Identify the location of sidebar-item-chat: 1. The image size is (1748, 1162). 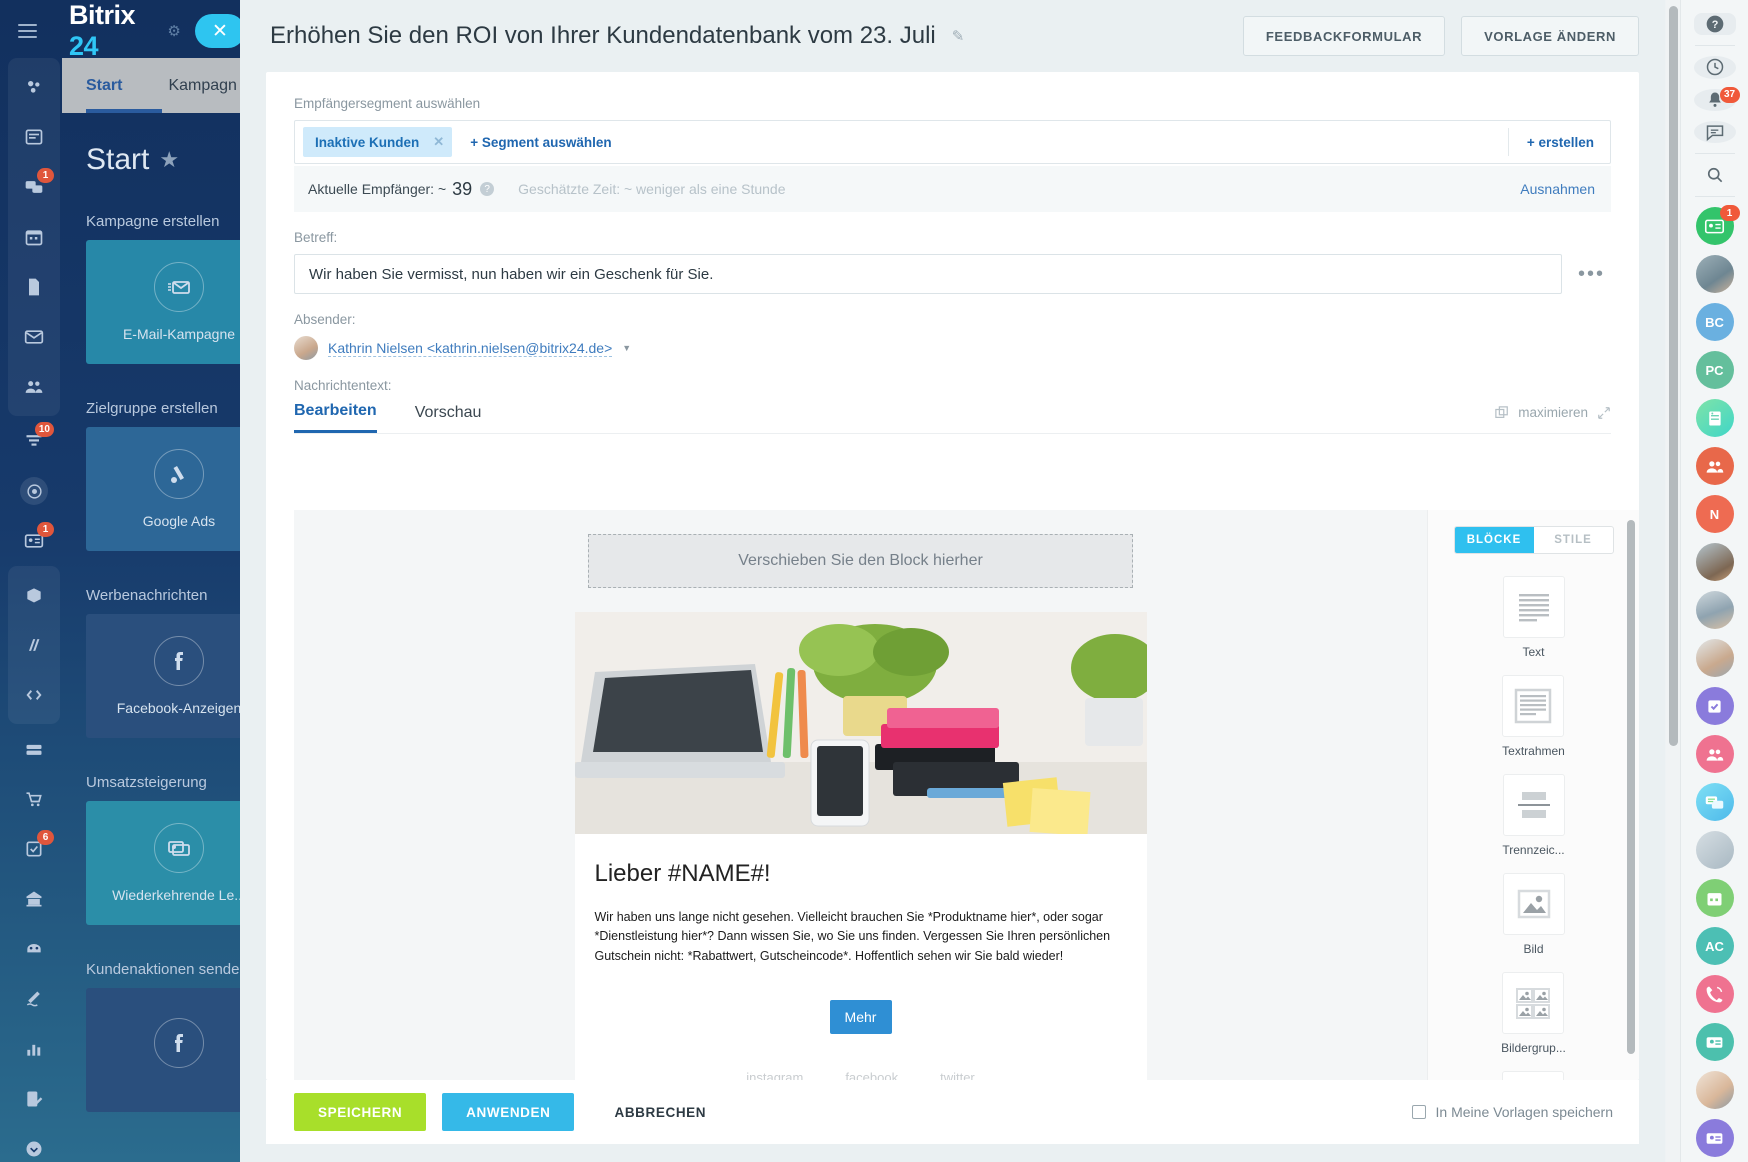
(34, 187).